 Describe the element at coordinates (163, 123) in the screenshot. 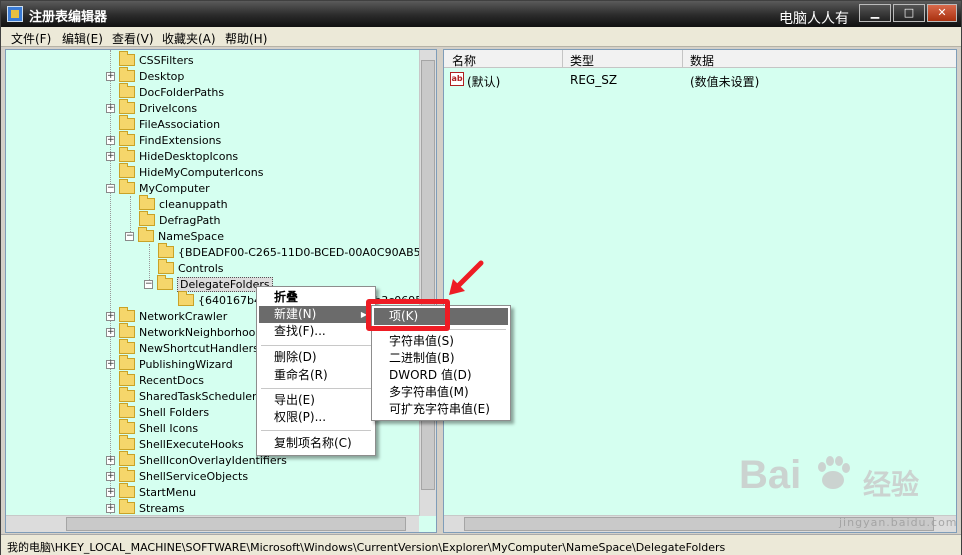

I see `tree-item: FileAssociation` at that location.